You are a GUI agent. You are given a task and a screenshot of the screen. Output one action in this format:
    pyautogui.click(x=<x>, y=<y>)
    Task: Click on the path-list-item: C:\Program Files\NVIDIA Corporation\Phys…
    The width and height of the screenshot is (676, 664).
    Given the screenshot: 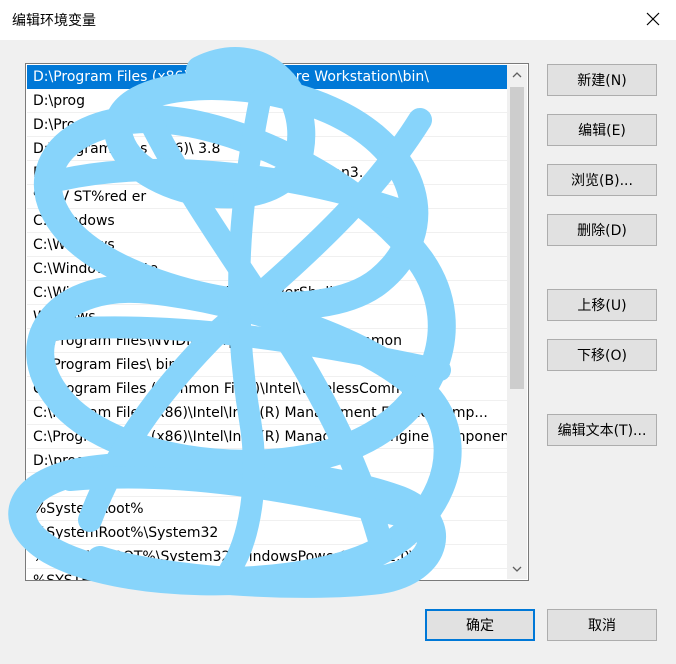 What is the action you would take?
    pyautogui.click(x=267, y=341)
    